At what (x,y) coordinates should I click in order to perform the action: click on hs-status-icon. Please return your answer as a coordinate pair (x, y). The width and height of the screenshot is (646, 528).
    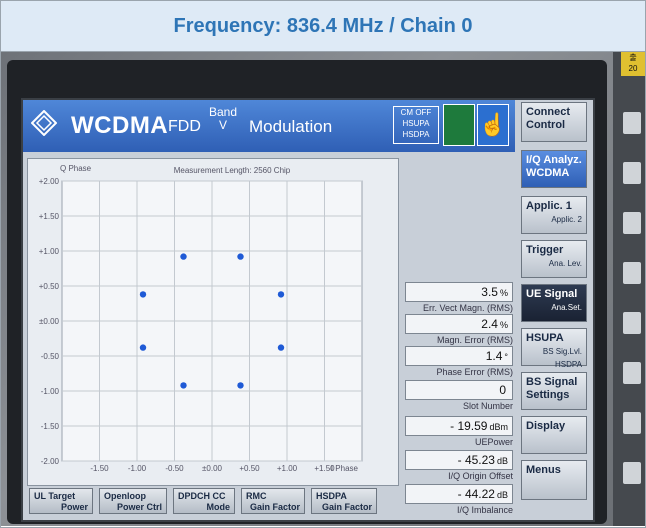
    Looking at the image, I should click on (459, 125).